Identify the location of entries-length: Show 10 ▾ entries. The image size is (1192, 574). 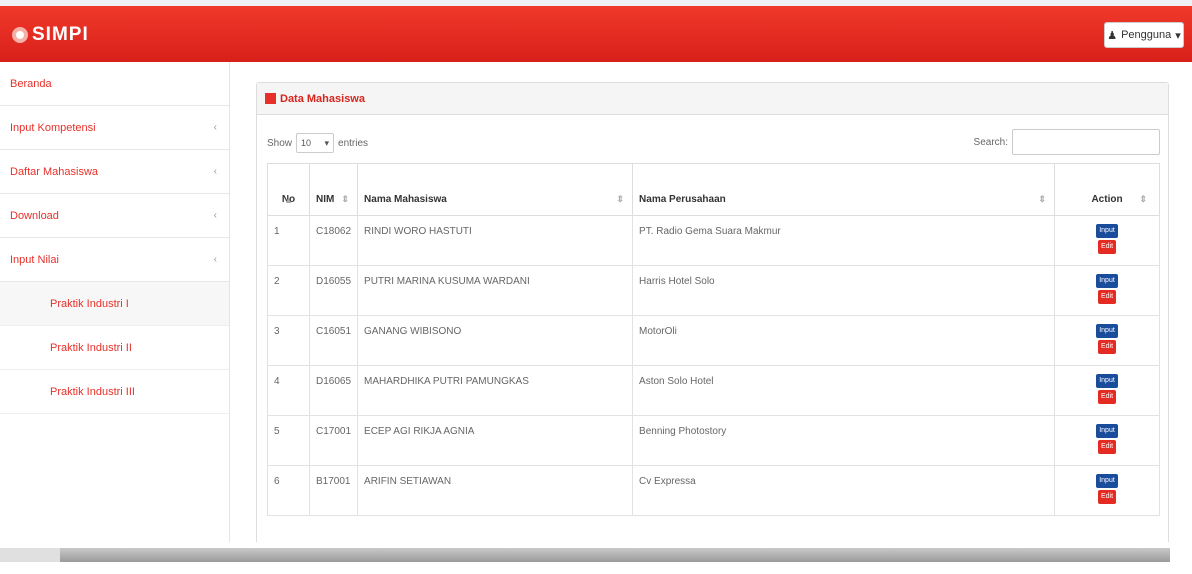
(317, 143).